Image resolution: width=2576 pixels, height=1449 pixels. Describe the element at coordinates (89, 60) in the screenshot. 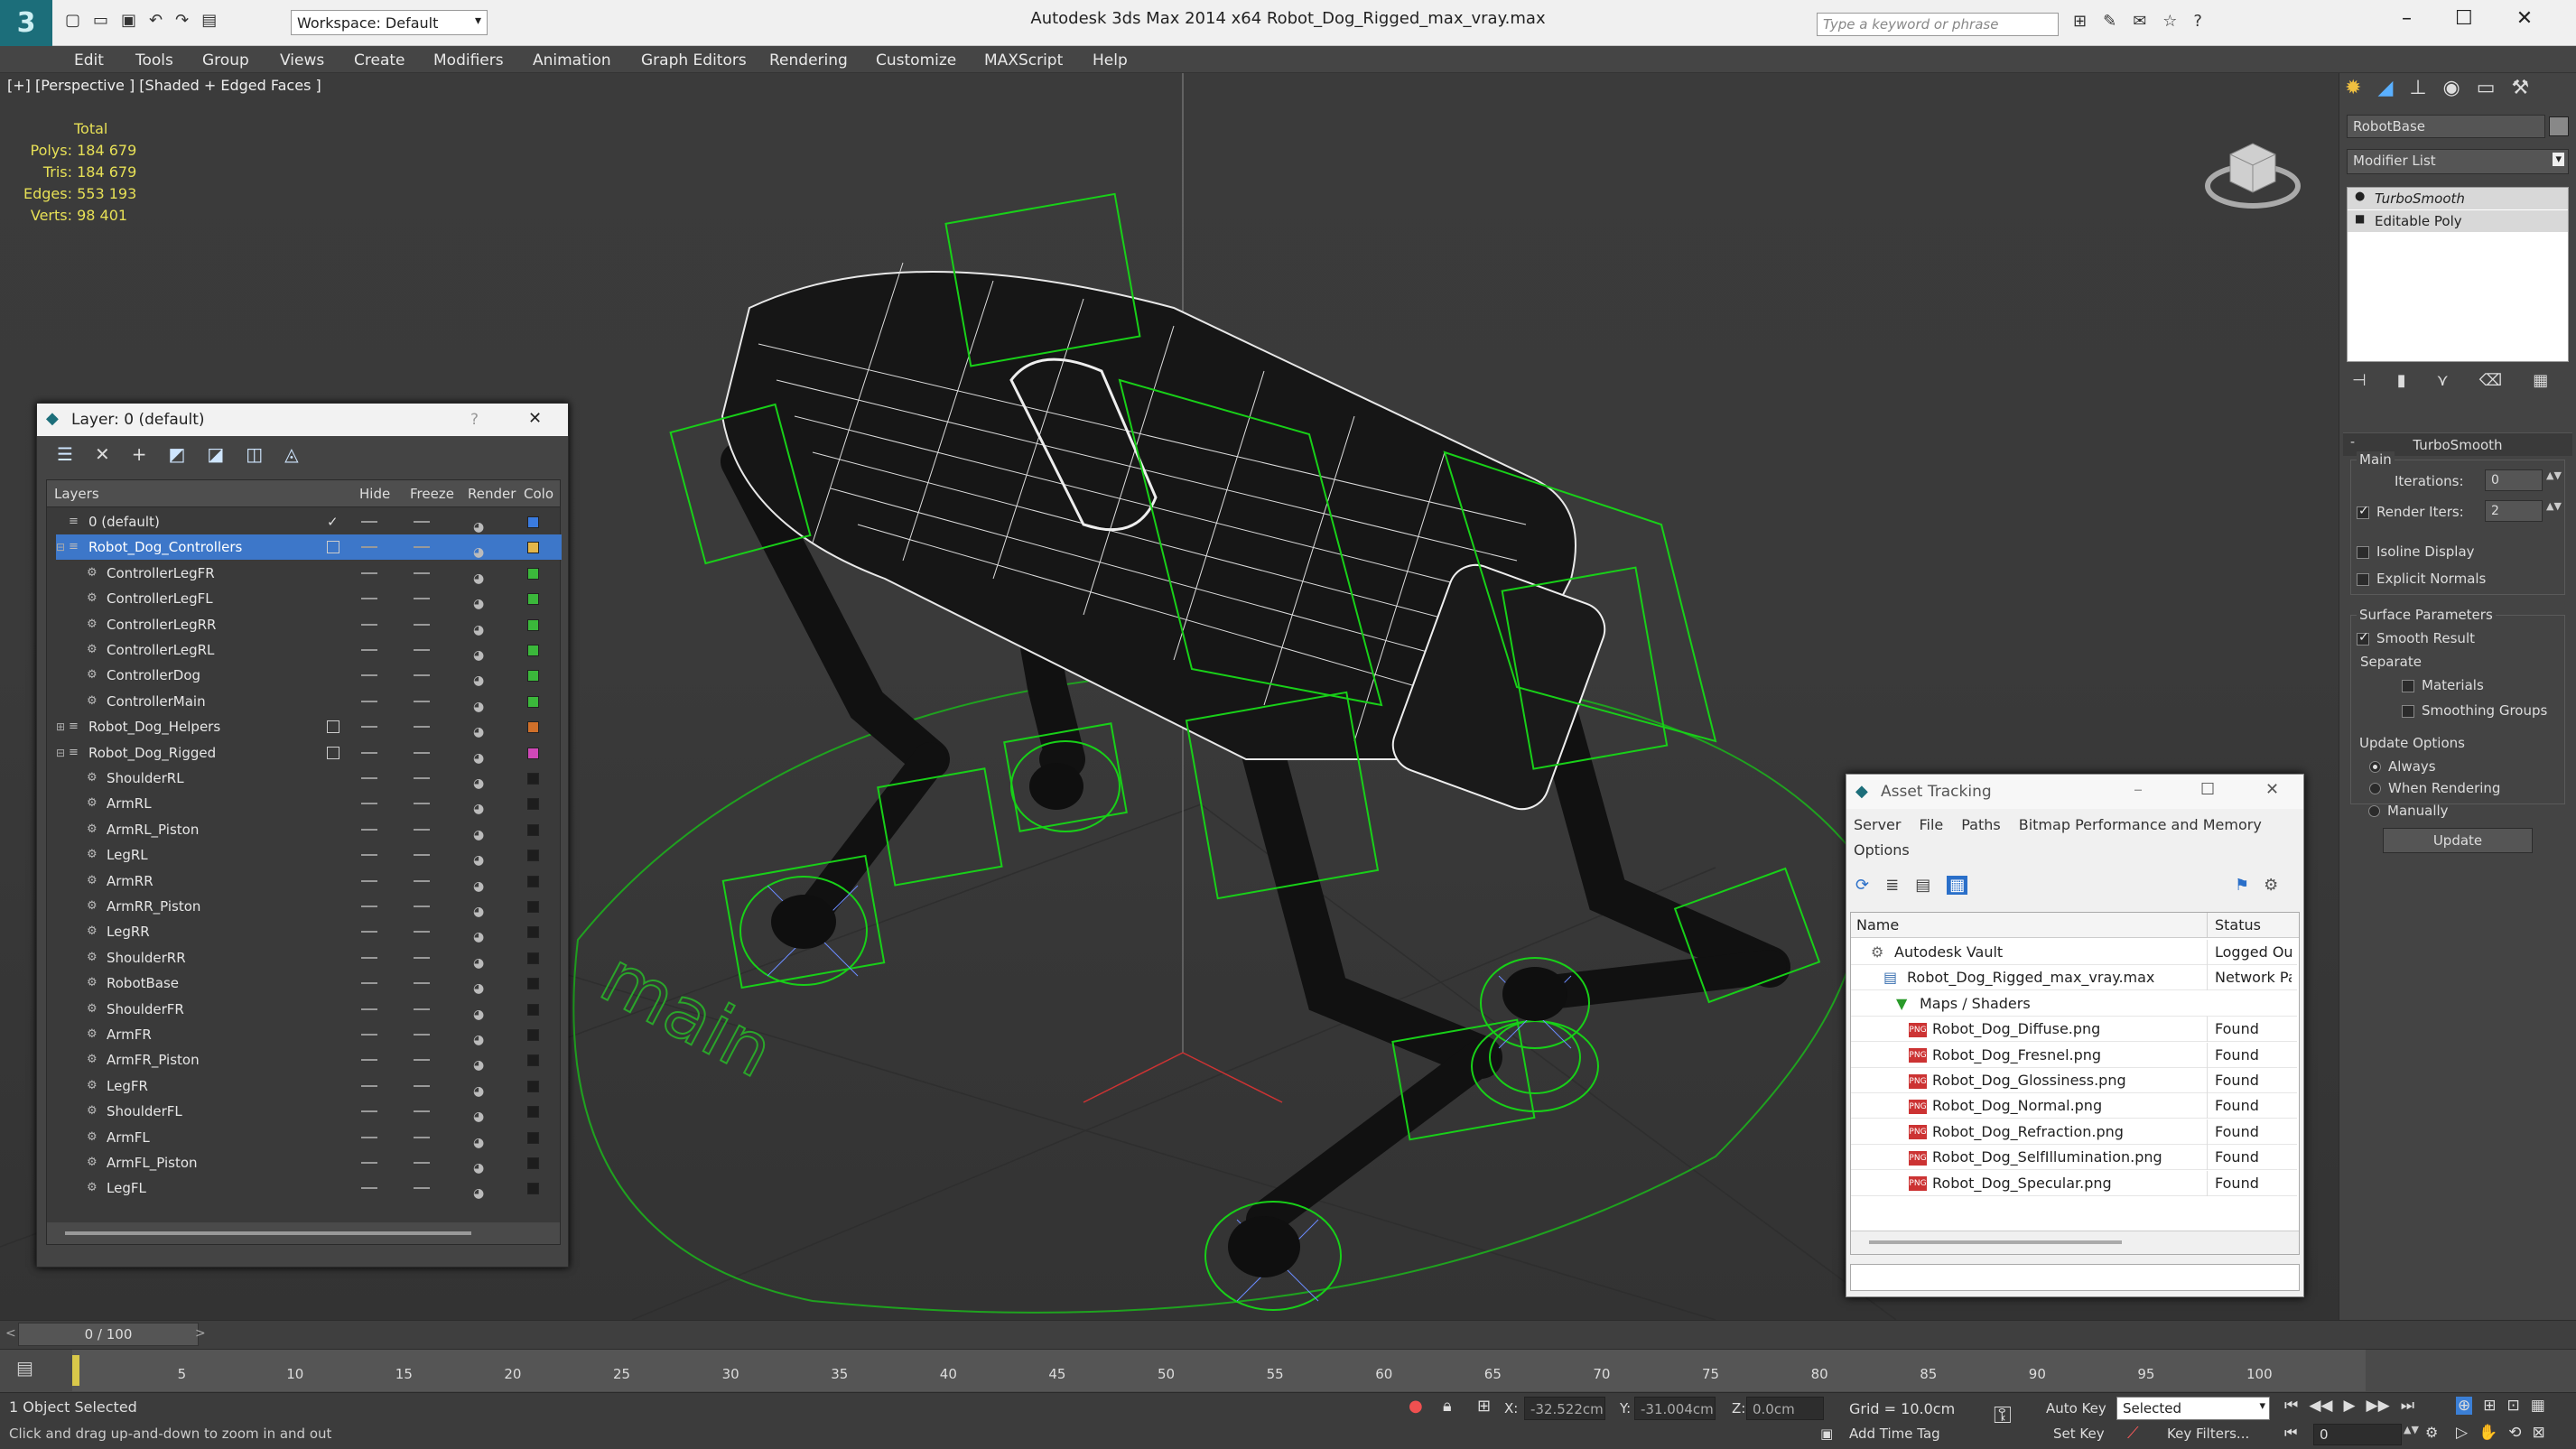

I see `menu-edit: Edit` at that location.